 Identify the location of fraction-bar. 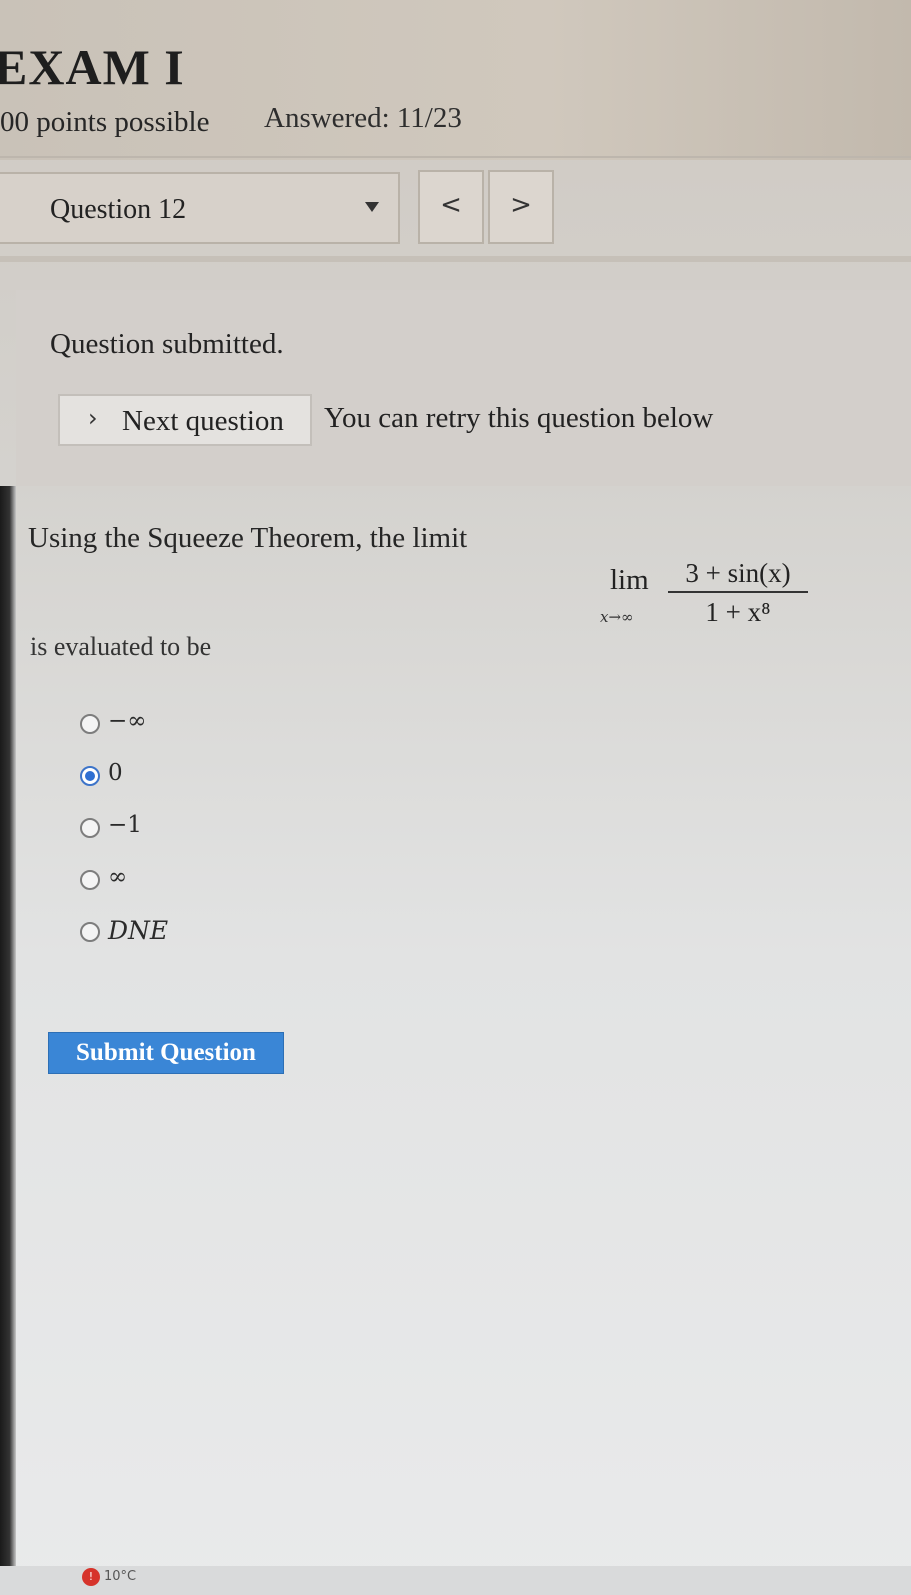
(738, 592).